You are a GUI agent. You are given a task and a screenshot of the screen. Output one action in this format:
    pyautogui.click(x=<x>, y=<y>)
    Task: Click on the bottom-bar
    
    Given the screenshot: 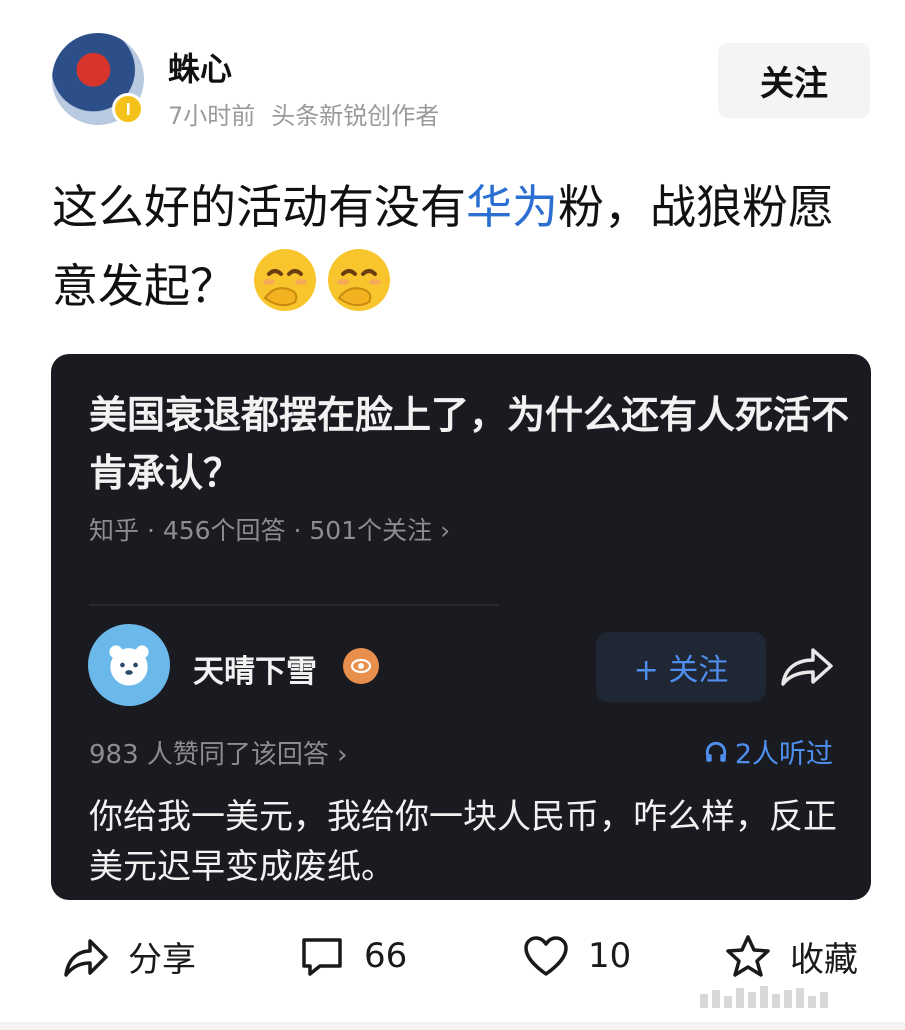 What is the action you would take?
    pyautogui.click(x=452, y=1026)
    